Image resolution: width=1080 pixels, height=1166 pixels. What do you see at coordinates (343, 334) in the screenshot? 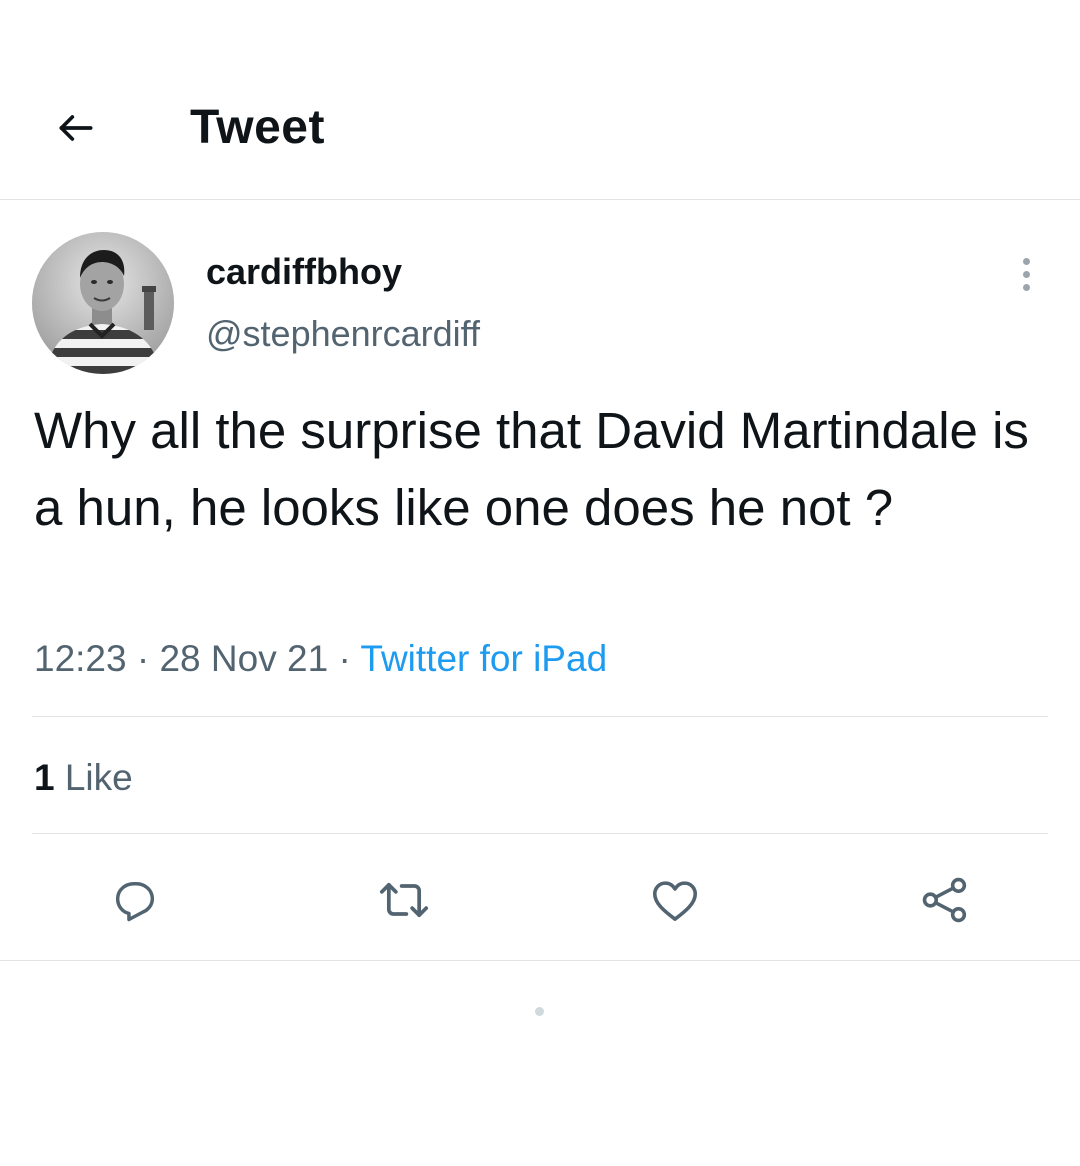
I see `author-handle: @stephenrcardiff` at bounding box center [343, 334].